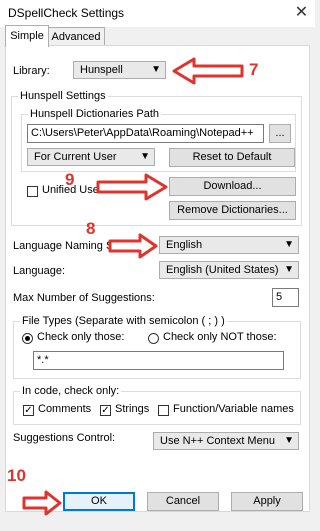 This screenshot has width=320, height=531. Describe the element at coordinates (183, 501) in the screenshot. I see `cancel-button: Cancel` at that location.